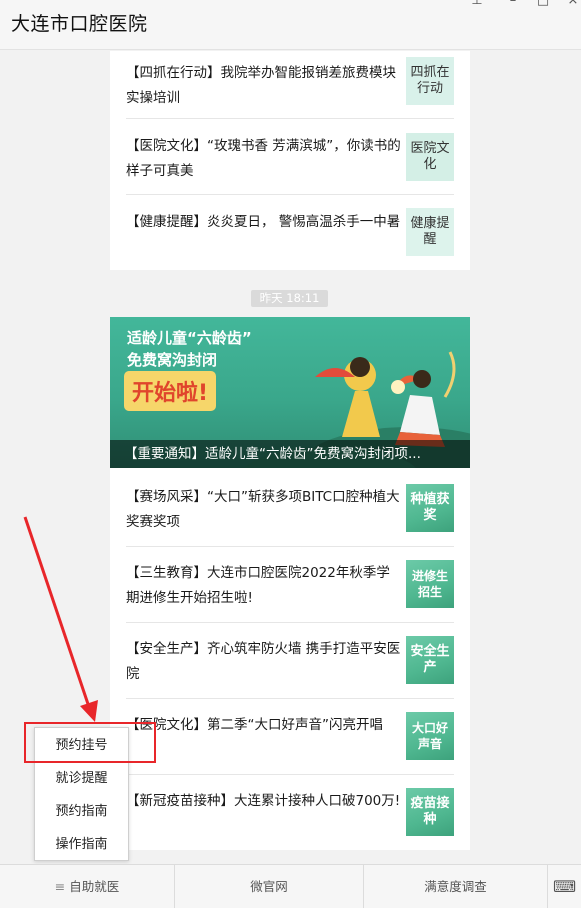 This screenshot has width=581, height=908. I want to click on bottom-menu-bar: ≡ 自助就医 微官网 满意度调查 ⌨, so click(290, 886).